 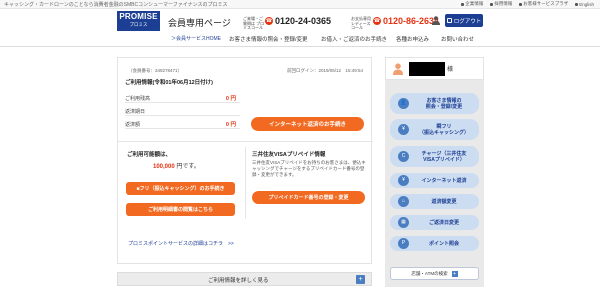 What do you see at coordinates (138, 21) in the screenshot?
I see `promise-logo: PROMISE プロミス` at bounding box center [138, 21].